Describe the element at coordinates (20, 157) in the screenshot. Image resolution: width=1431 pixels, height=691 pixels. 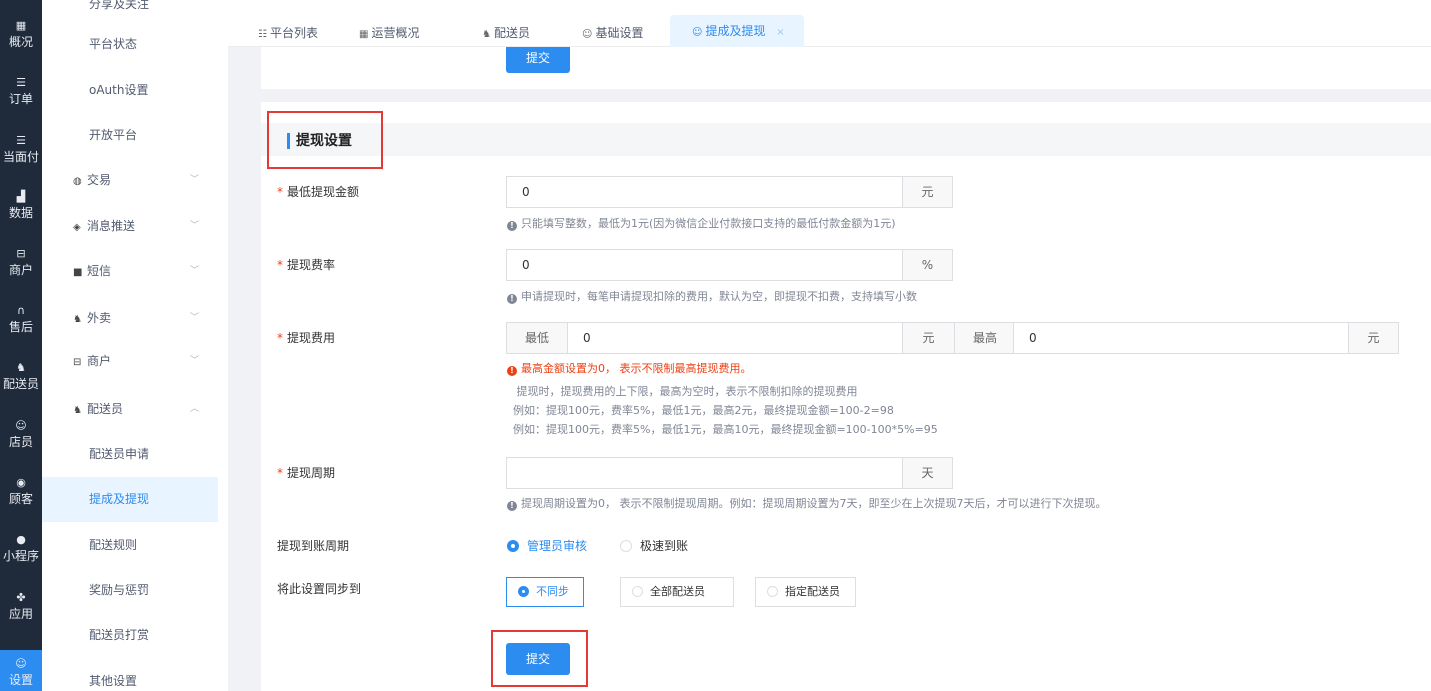
I see `rail-item-label: 当面付` at that location.